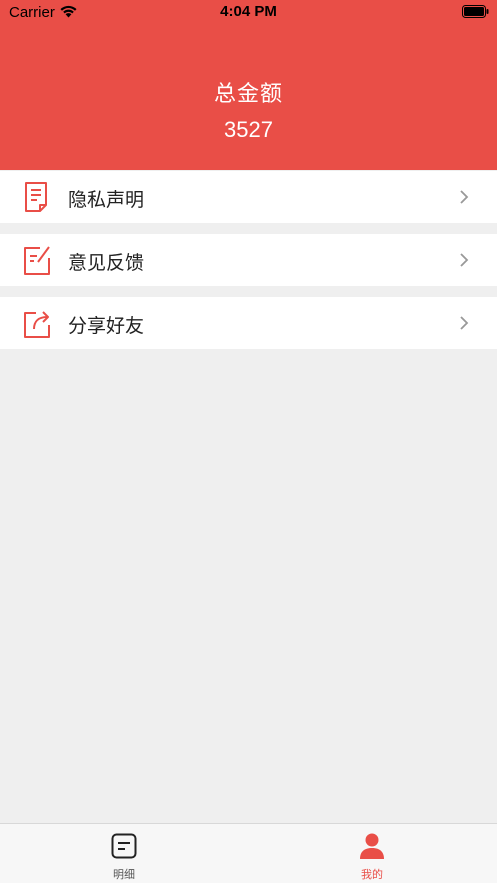 The width and height of the screenshot is (497, 883). What do you see at coordinates (248, 197) in the screenshot?
I see `menu-row-privacy: 隐私声明` at bounding box center [248, 197].